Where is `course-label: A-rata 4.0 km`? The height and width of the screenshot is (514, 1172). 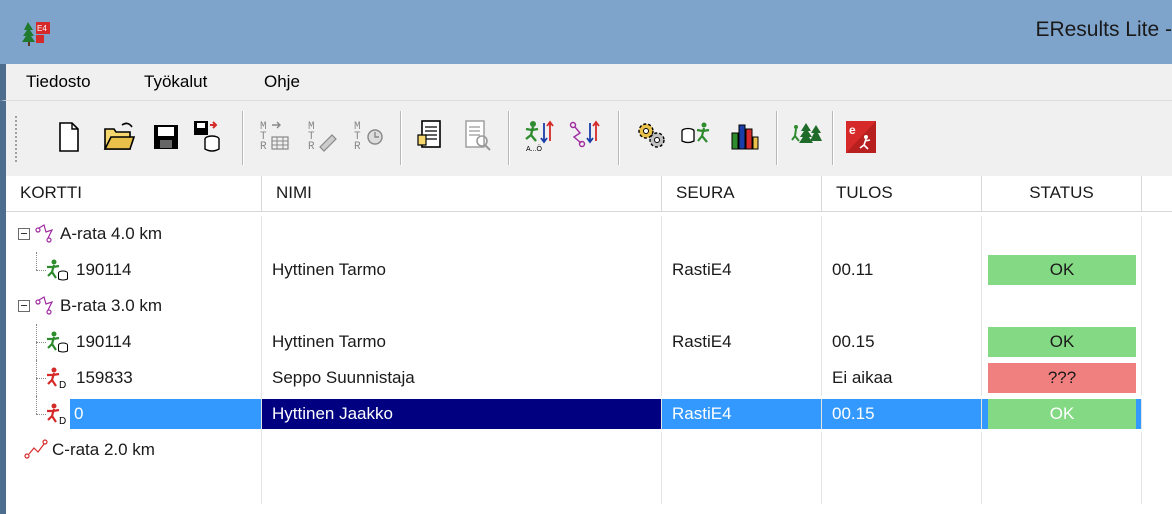
course-label: A-rata 4.0 km is located at coordinates (111, 233).